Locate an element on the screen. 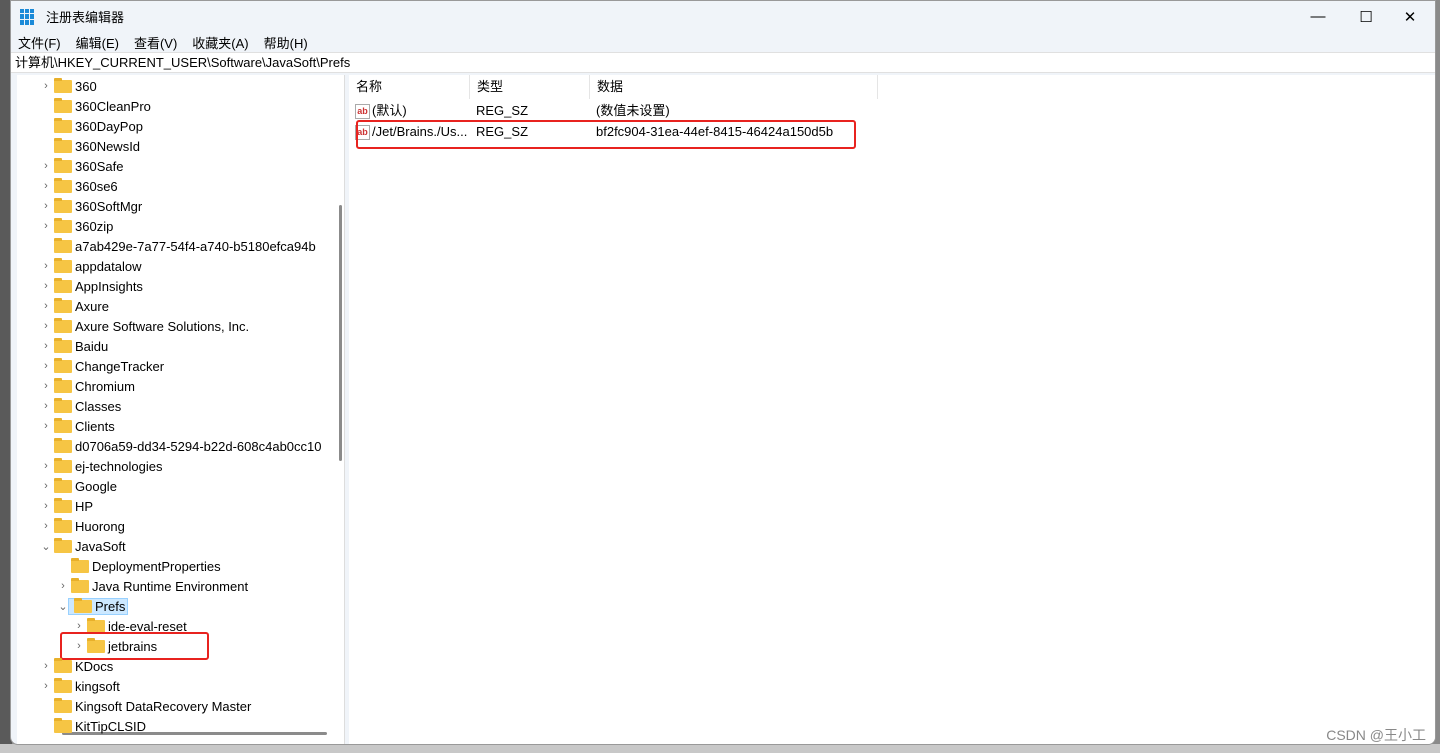 This screenshot has width=1440, height=753. tree-item: › 360Safe is located at coordinates (82, 166).